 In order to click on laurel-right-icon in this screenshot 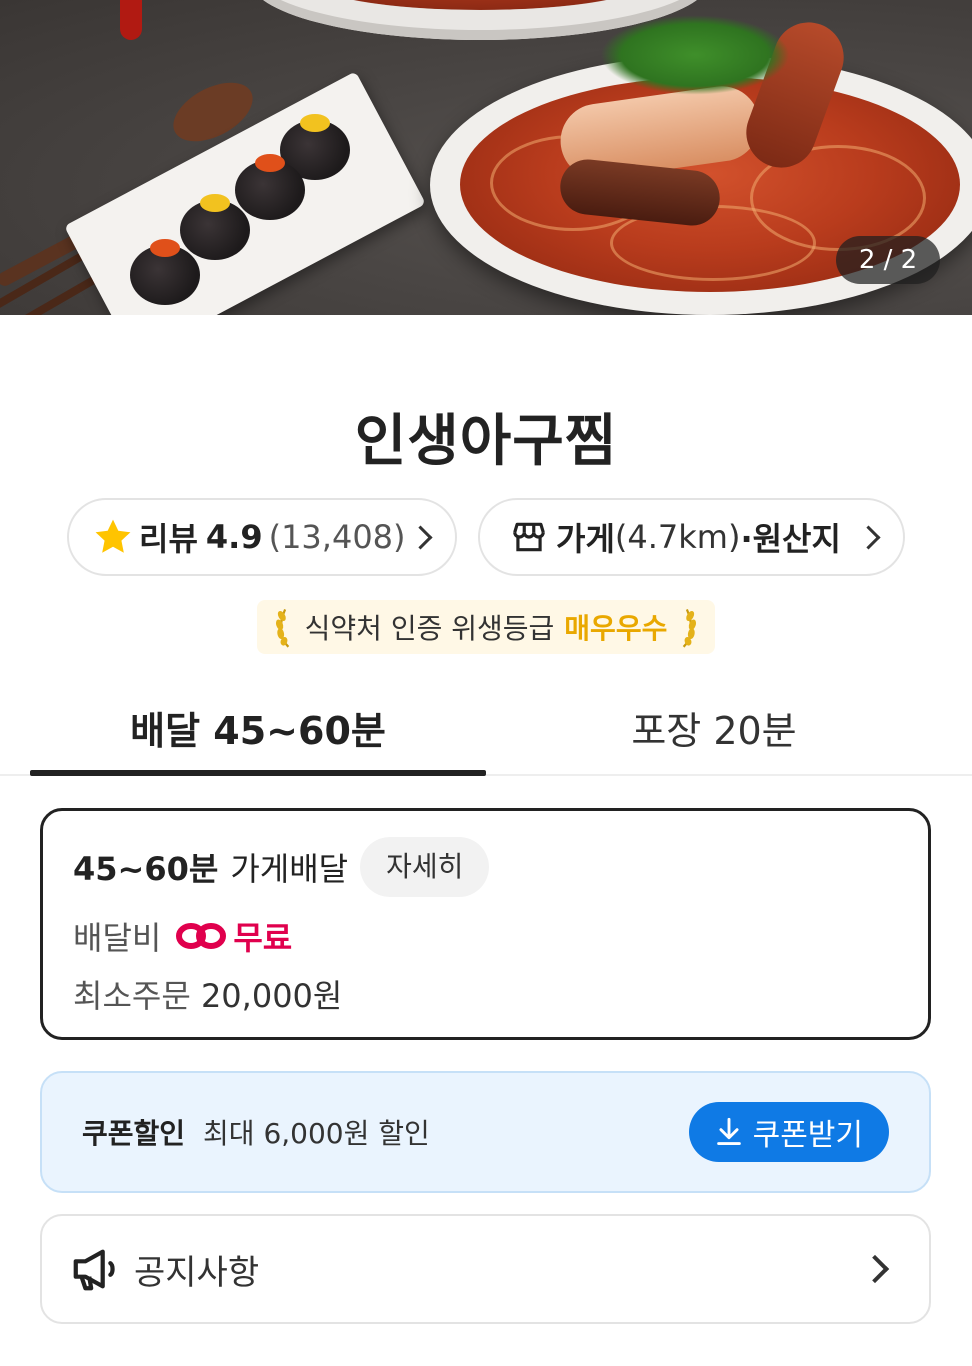, I will do `click(690, 628)`.